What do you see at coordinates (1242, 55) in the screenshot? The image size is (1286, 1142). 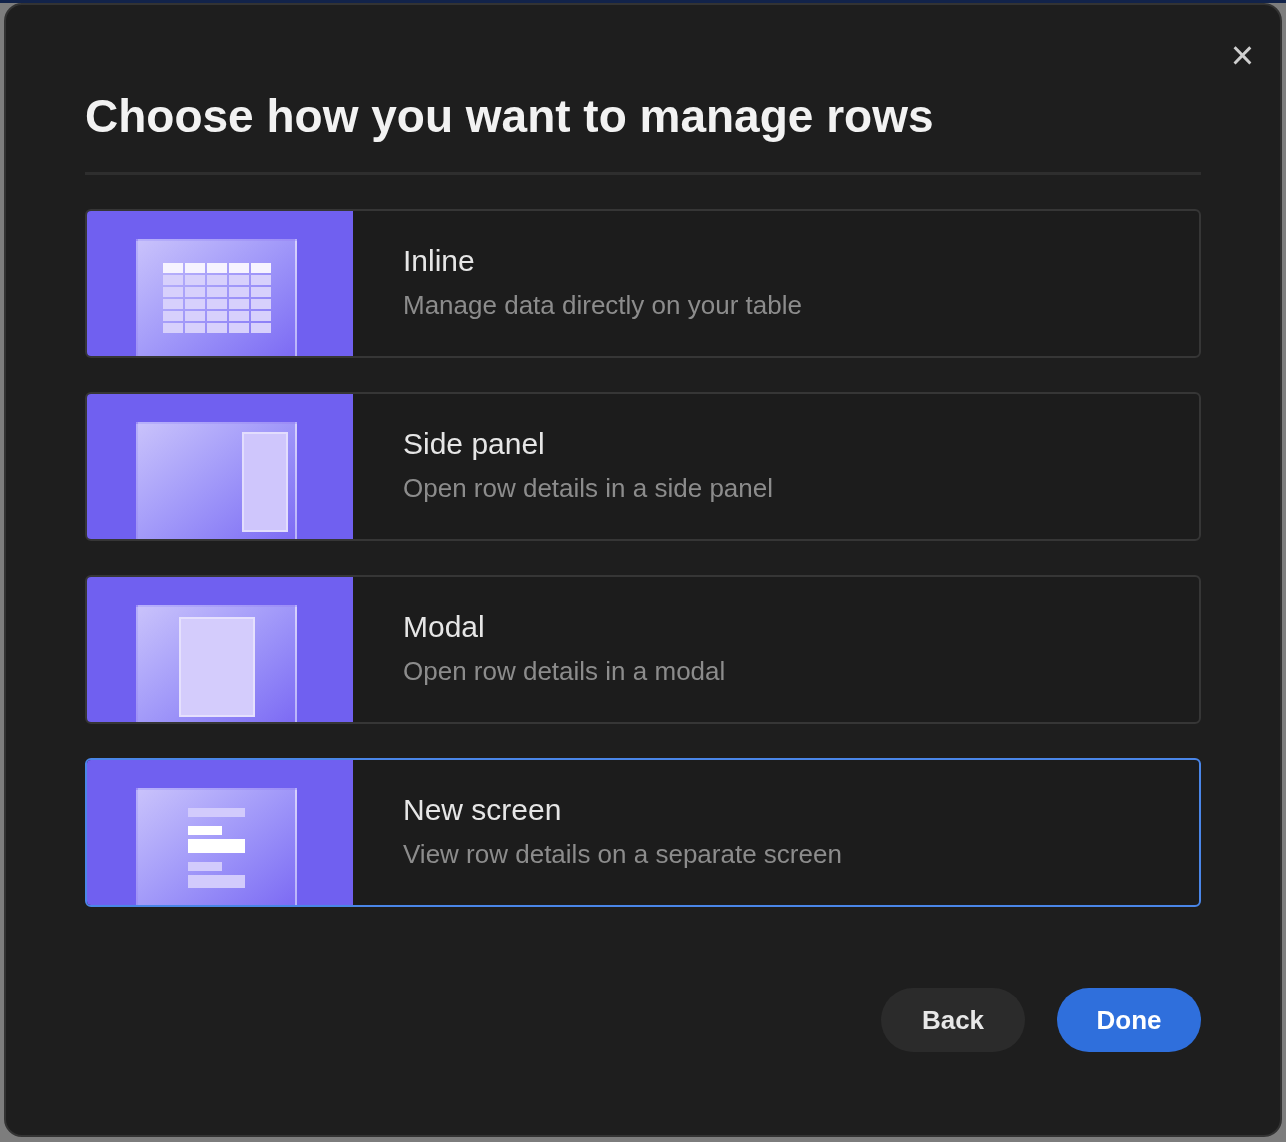 I see `close-icon: ×` at bounding box center [1242, 55].